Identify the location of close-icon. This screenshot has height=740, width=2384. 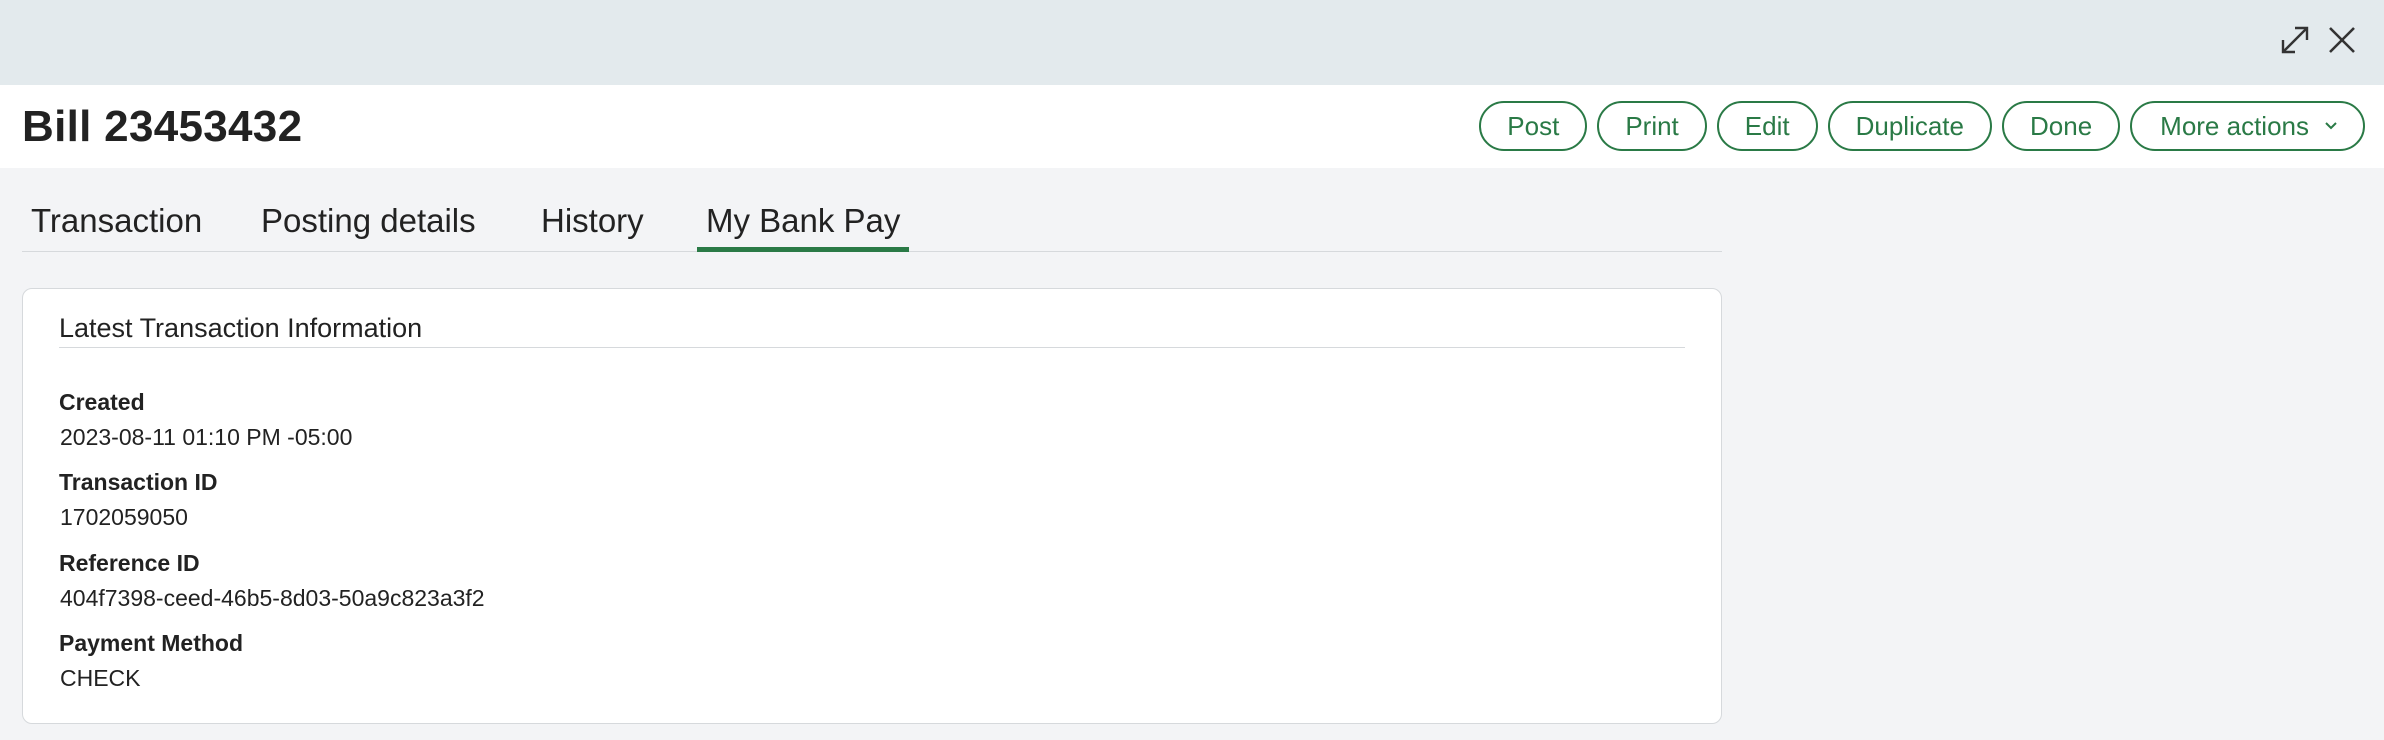
(2342, 40).